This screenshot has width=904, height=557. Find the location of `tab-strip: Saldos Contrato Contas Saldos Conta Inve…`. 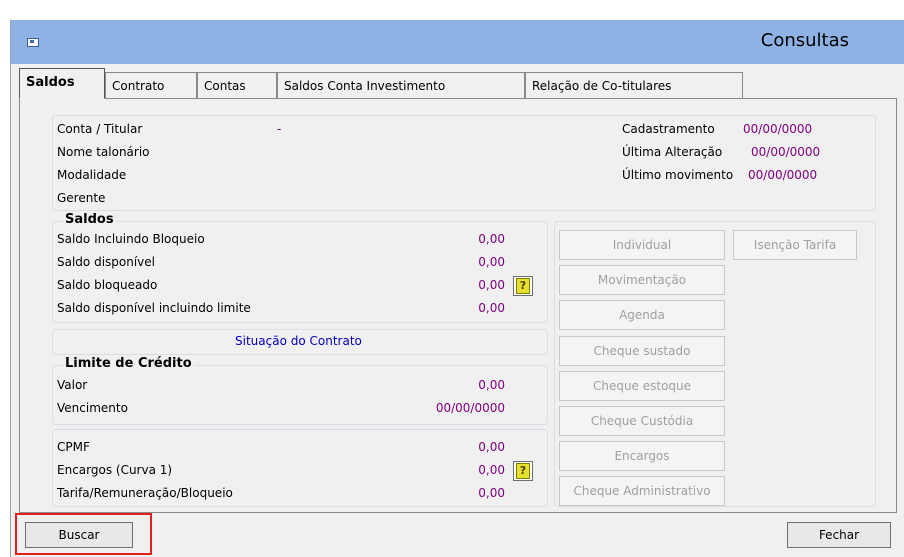

tab-strip: Saldos Contrato Contas Saldos Conta Inve… is located at coordinates (457, 83).